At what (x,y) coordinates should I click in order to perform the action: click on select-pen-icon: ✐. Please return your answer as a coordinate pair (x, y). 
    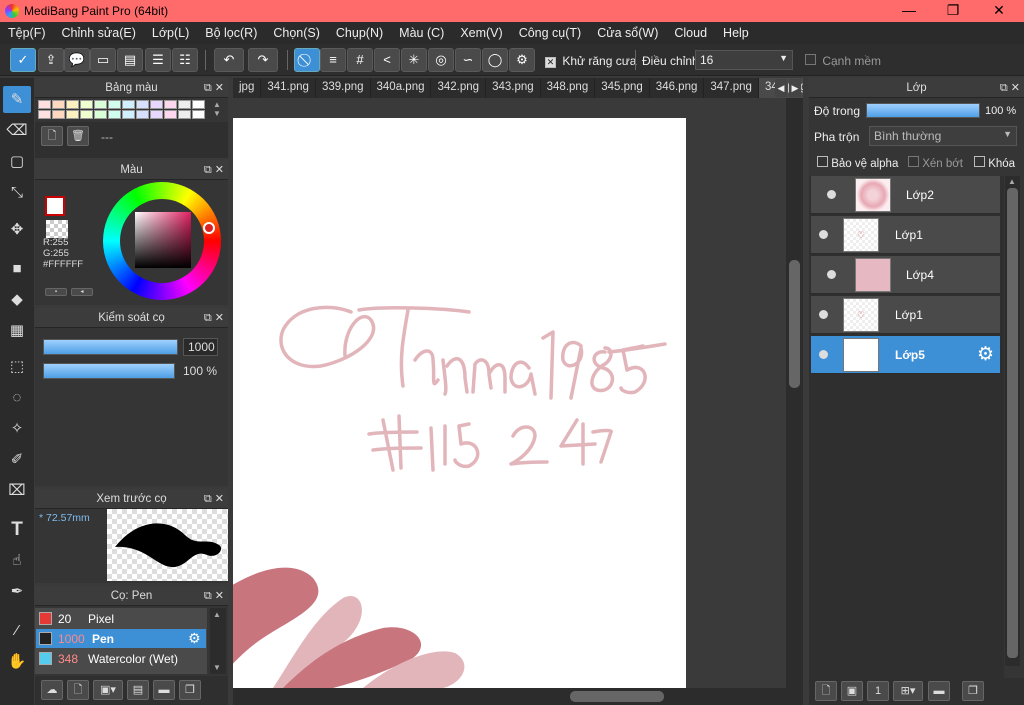
    Looking at the image, I should click on (17, 459).